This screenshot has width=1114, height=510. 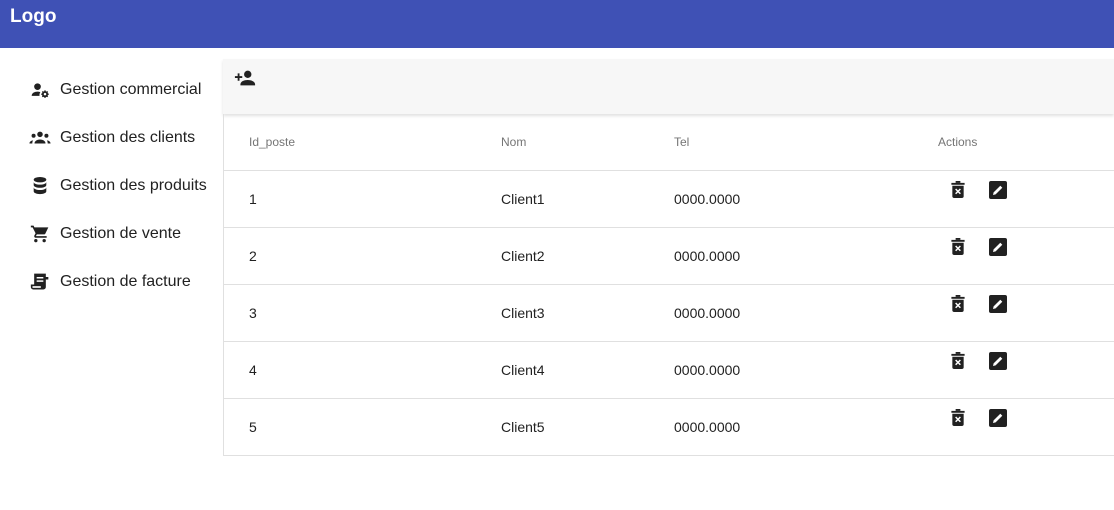 What do you see at coordinates (120, 233) in the screenshot?
I see `sidebar-item-label: Gestion de vente` at bounding box center [120, 233].